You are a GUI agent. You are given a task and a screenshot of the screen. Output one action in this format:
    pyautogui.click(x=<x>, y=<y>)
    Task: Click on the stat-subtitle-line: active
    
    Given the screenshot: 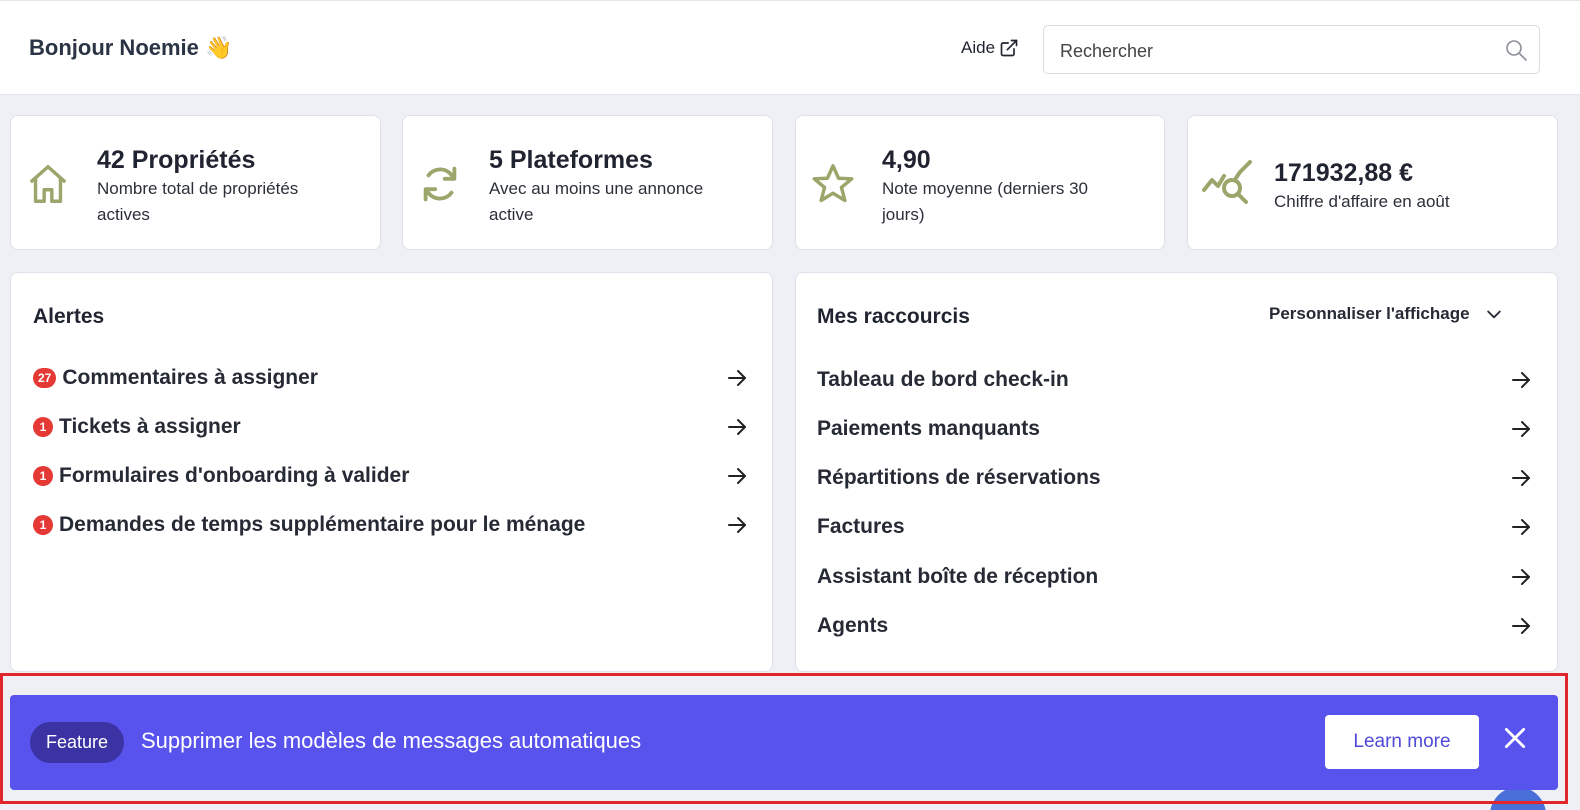 What is the action you would take?
    pyautogui.click(x=511, y=214)
    